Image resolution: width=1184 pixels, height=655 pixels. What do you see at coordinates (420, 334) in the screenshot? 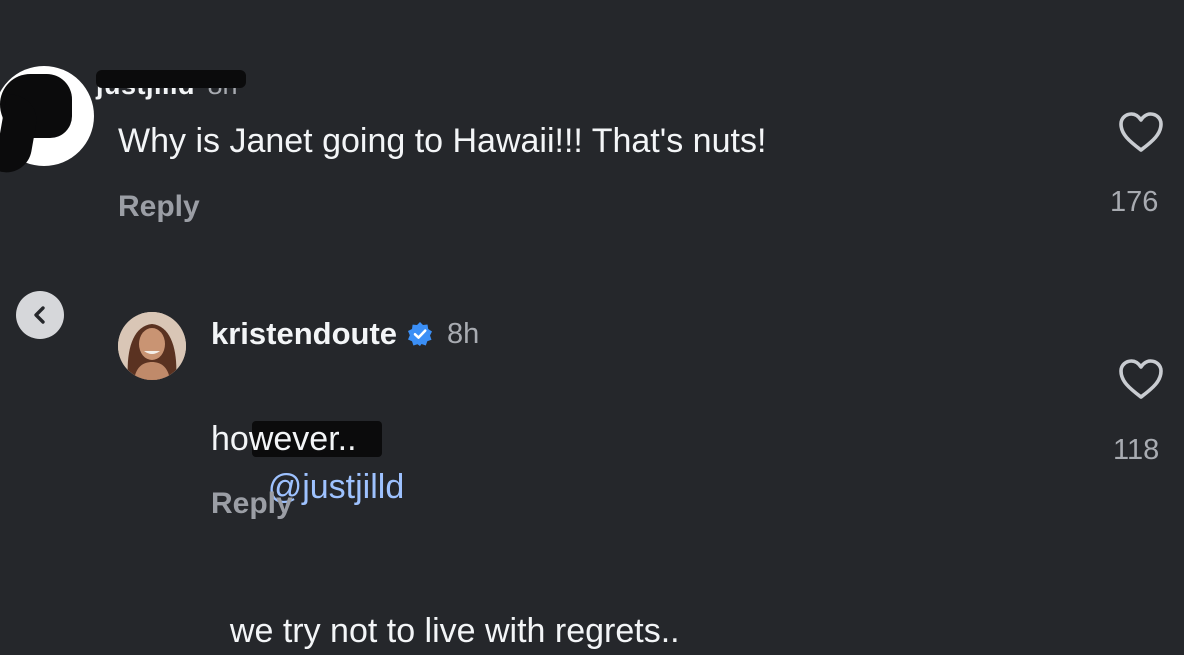
I see `verified-badge-icon` at bounding box center [420, 334].